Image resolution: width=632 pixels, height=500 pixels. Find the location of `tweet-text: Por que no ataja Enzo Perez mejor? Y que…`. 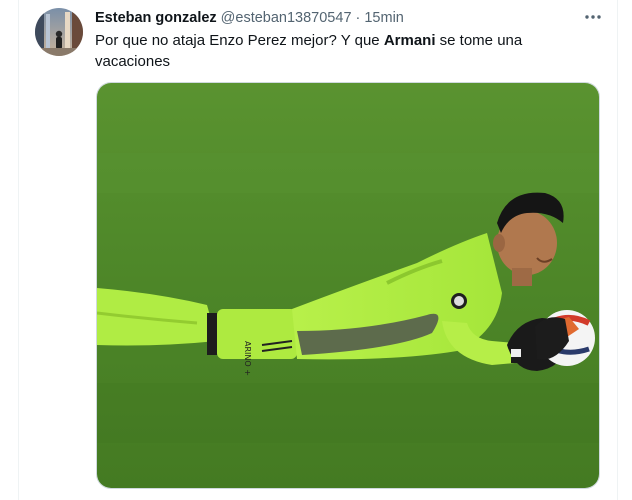

tweet-text: Por que no ataja Enzo Perez mejor? Y que… is located at coordinates (340, 51).